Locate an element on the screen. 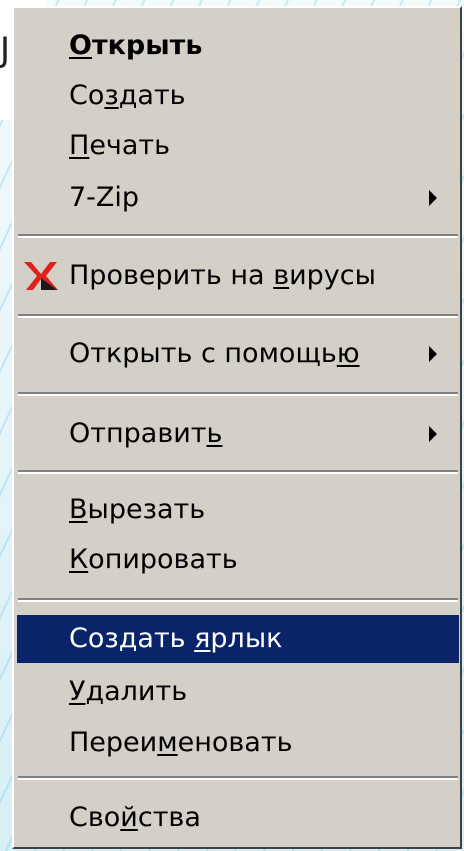 The width and height of the screenshot is (464, 851). menu-item-cut: Вырезать is located at coordinates (238, 510).